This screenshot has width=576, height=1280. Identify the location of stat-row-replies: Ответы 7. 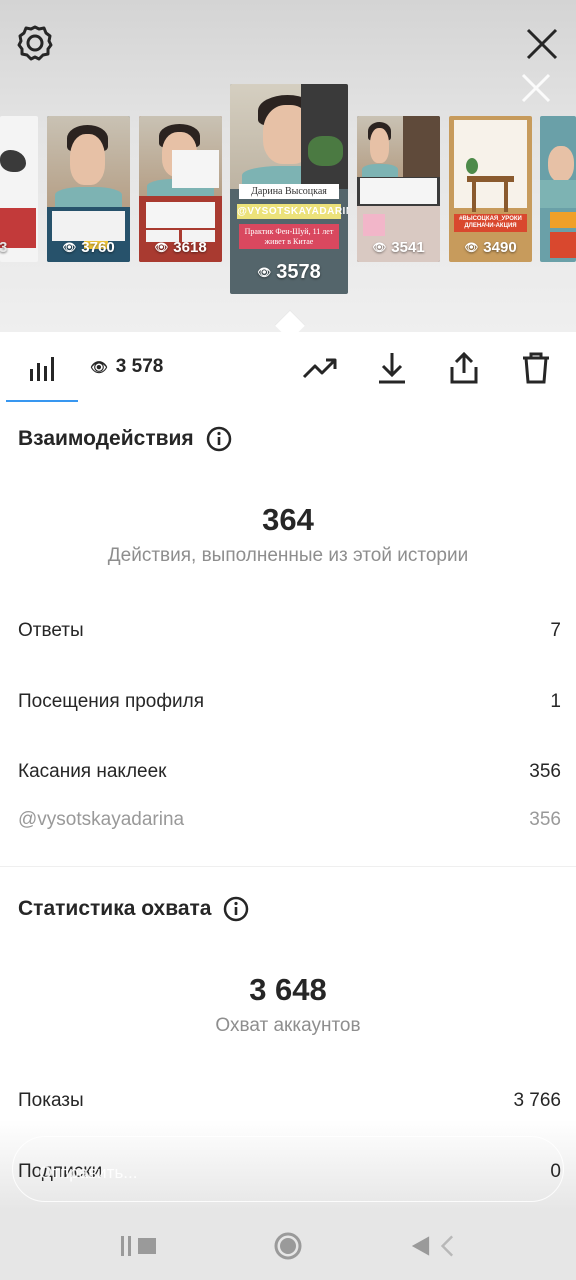
(289, 630).